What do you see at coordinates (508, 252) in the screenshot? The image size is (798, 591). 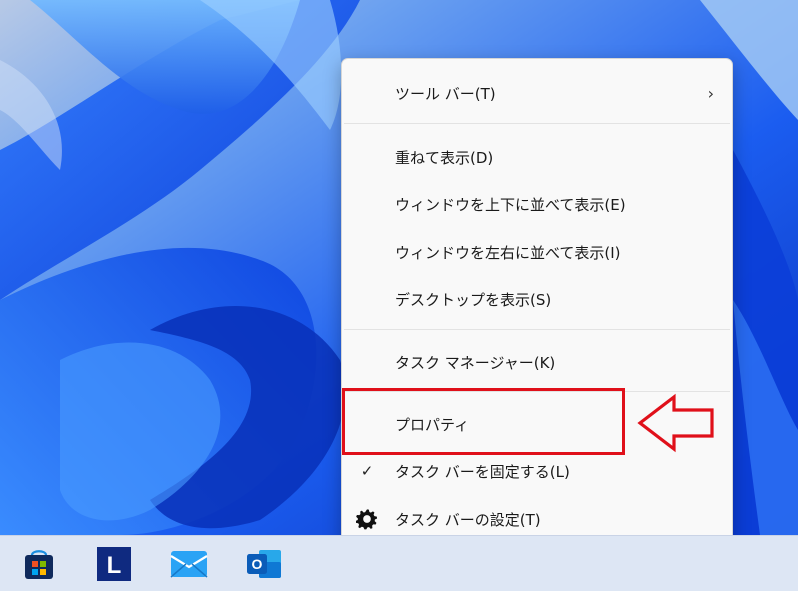 I see `menu-item-label: ウィンドウを左右に並べて表示(I)` at bounding box center [508, 252].